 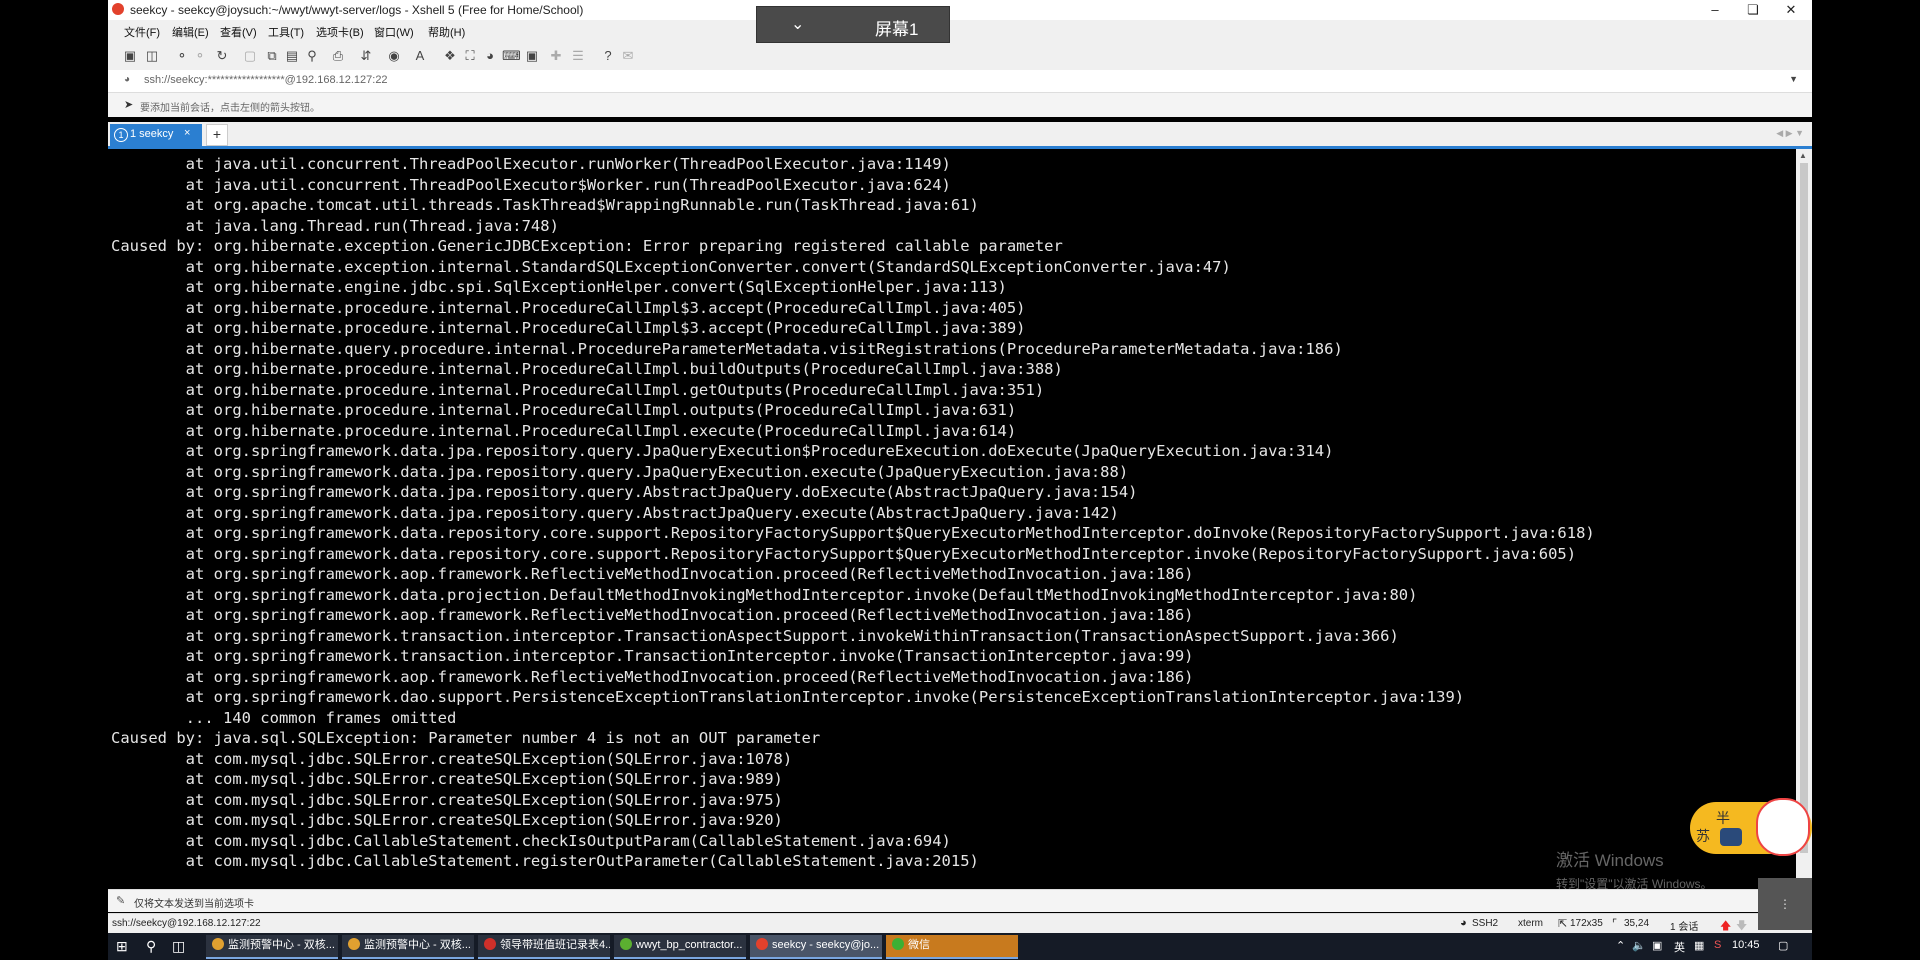 What do you see at coordinates (120, 900) in the screenshot?
I see `compose-icon: ✎` at bounding box center [120, 900].